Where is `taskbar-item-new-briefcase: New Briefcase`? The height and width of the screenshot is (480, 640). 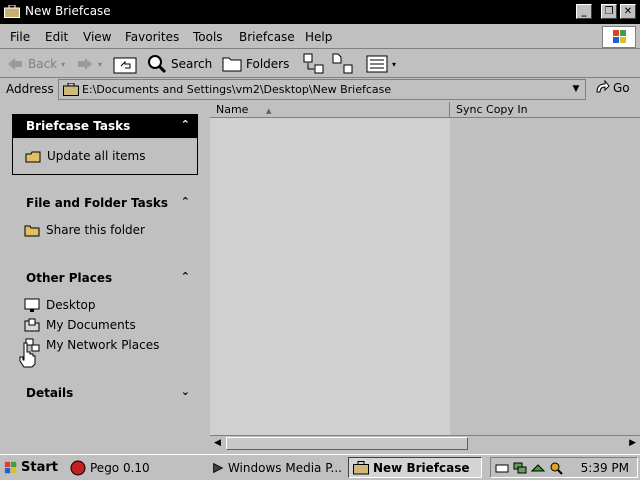
taskbar-item-new-briefcase: New Briefcase is located at coordinates (415, 467).